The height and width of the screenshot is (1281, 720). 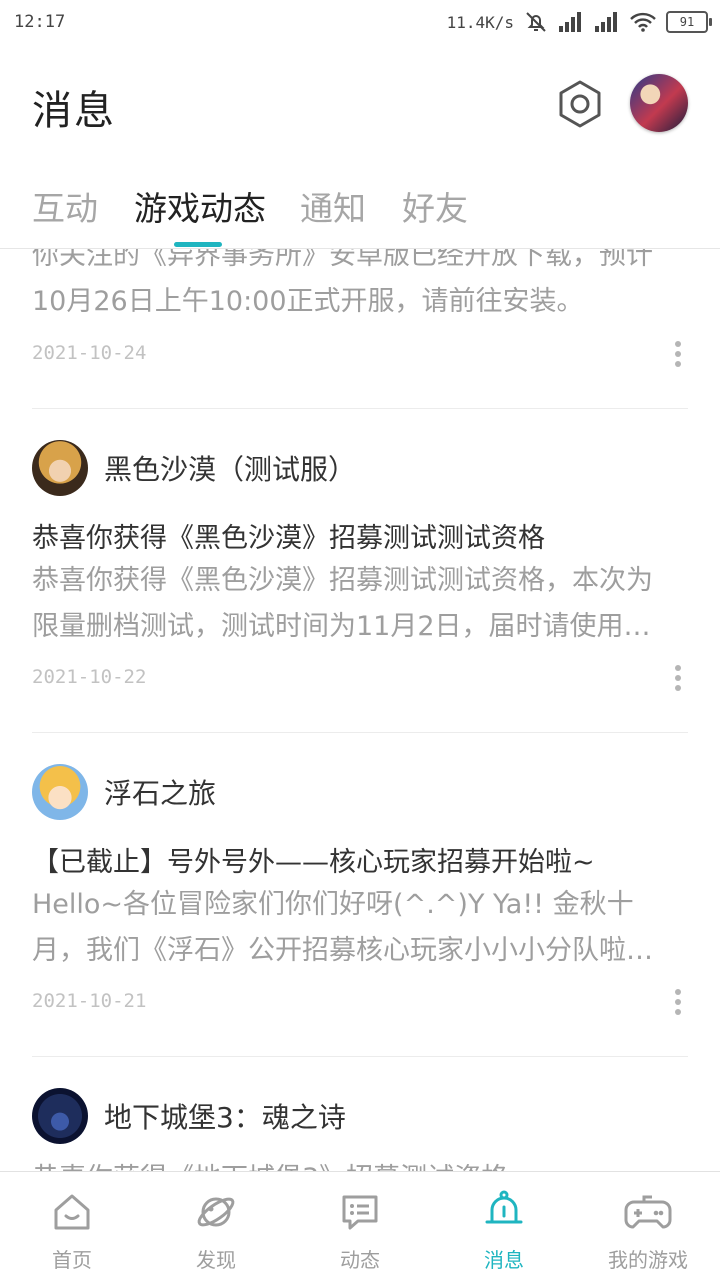 What do you see at coordinates (288, 538) in the screenshot?
I see `message-headline: 恭喜你获得《黑色沙漠》招募测试测试资格` at bounding box center [288, 538].